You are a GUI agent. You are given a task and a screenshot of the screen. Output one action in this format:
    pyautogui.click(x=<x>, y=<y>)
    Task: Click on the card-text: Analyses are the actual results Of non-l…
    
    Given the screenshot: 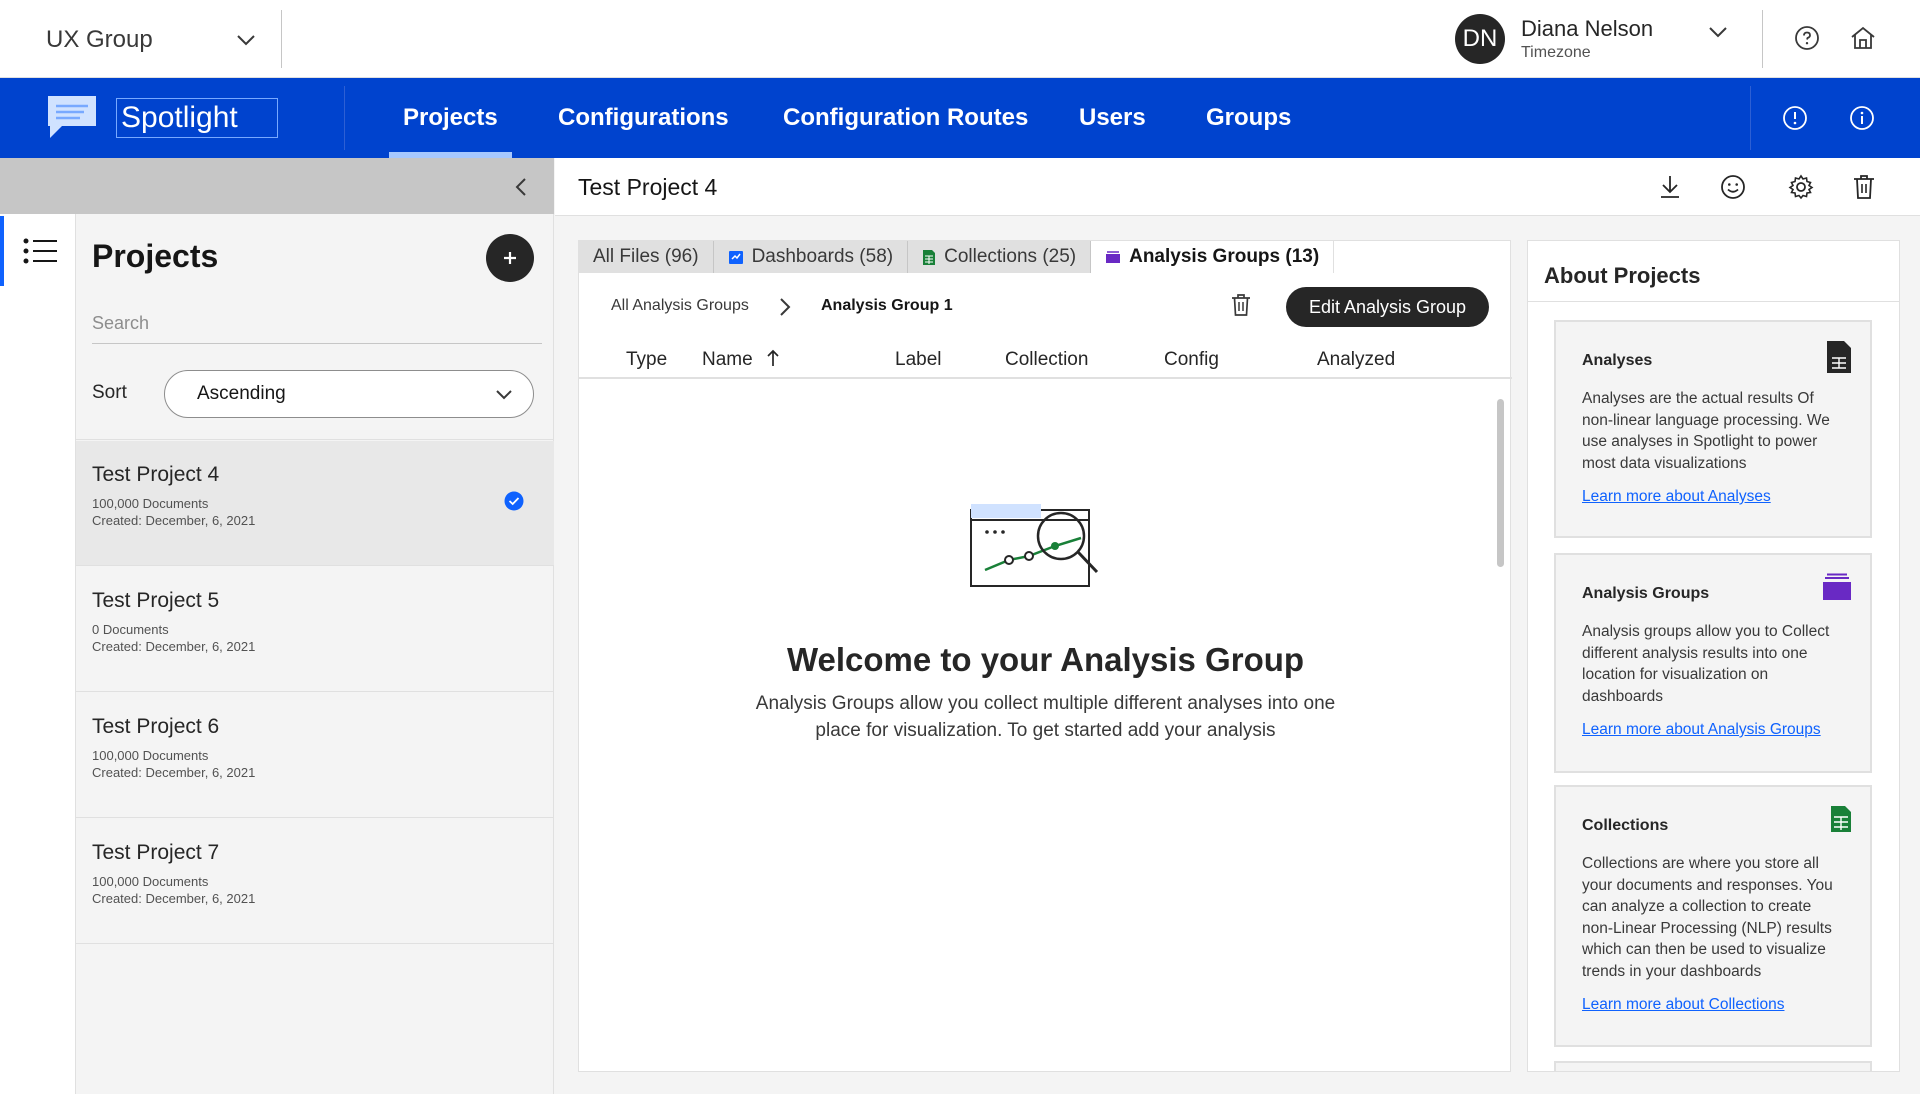 What is the action you would take?
    pyautogui.click(x=1706, y=431)
    